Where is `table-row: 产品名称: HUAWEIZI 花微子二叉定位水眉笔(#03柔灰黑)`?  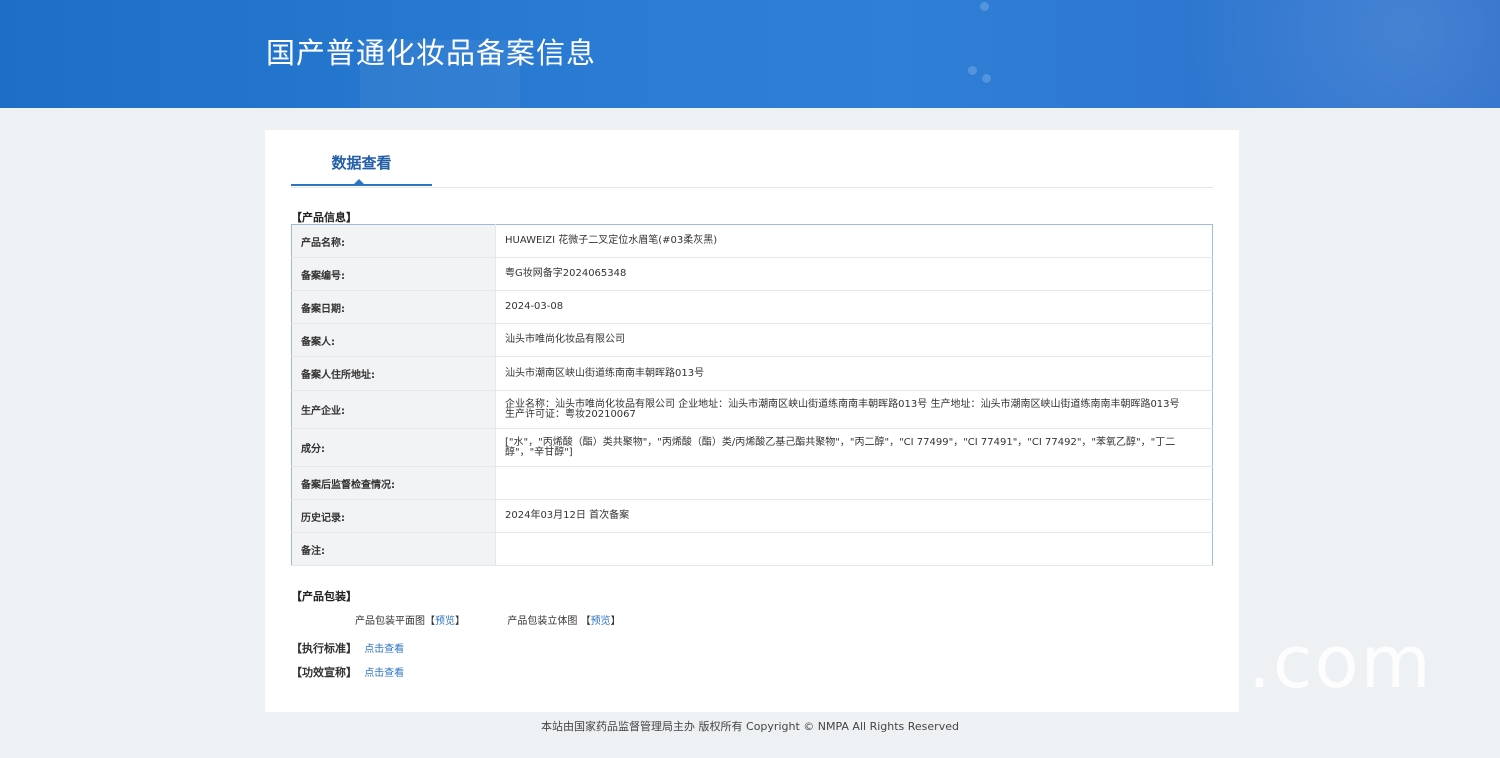
table-row: 产品名称: HUAWEIZI 花微子二叉定位水眉笔(#03柔灰黑) is located at coordinates (752, 241).